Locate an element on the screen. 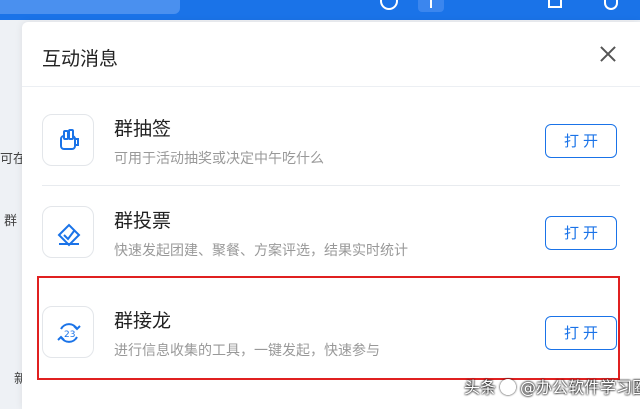 The image size is (640, 409). notification-icon is located at coordinates (611, 5).